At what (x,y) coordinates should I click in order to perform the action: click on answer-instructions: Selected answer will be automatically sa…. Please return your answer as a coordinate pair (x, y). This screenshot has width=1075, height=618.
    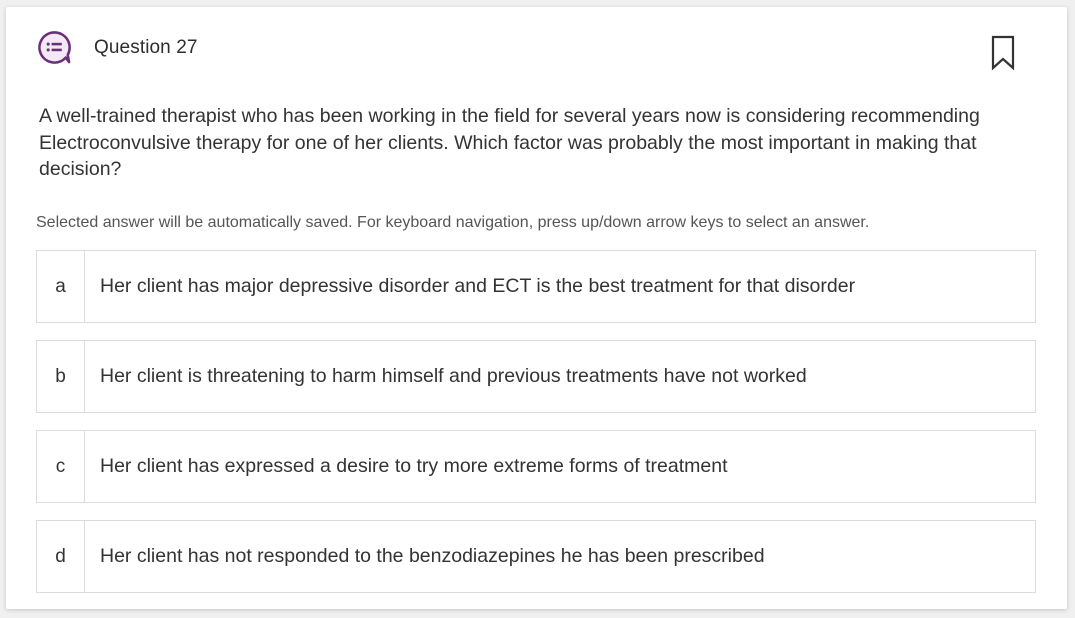
    Looking at the image, I should click on (453, 222).